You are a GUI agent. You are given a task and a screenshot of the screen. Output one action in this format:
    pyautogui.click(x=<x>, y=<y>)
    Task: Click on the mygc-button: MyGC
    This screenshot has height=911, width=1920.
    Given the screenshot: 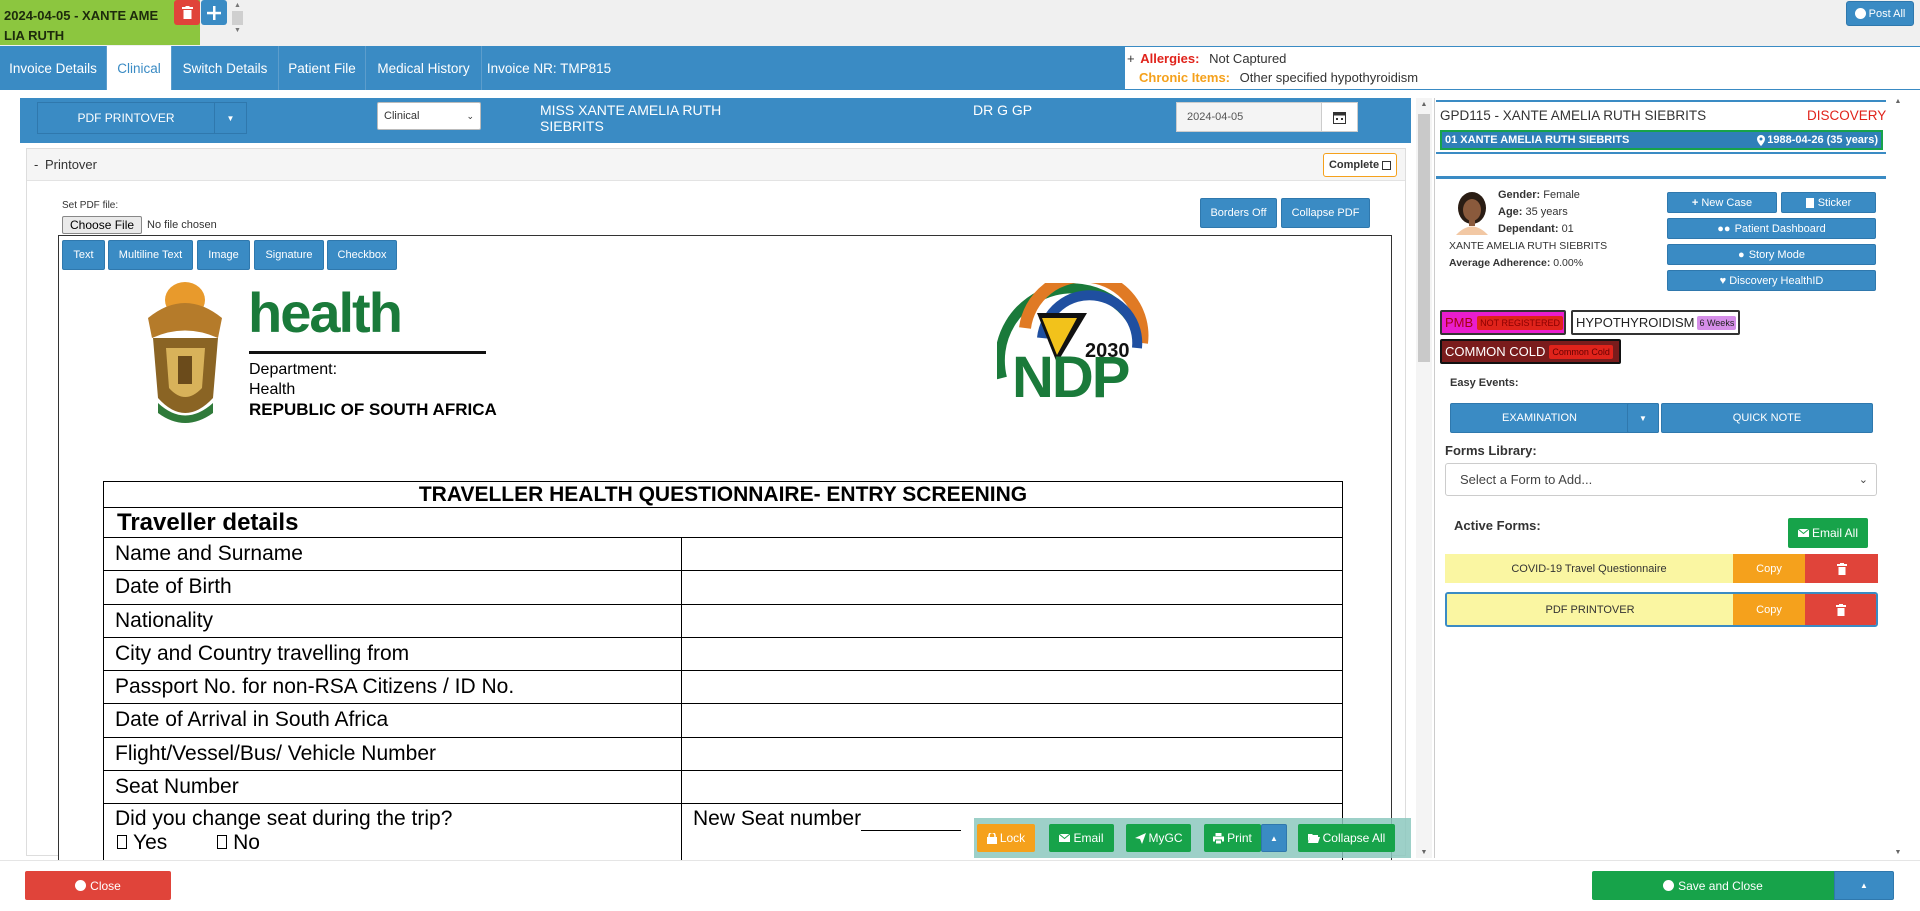 What is the action you would take?
    pyautogui.click(x=1158, y=838)
    